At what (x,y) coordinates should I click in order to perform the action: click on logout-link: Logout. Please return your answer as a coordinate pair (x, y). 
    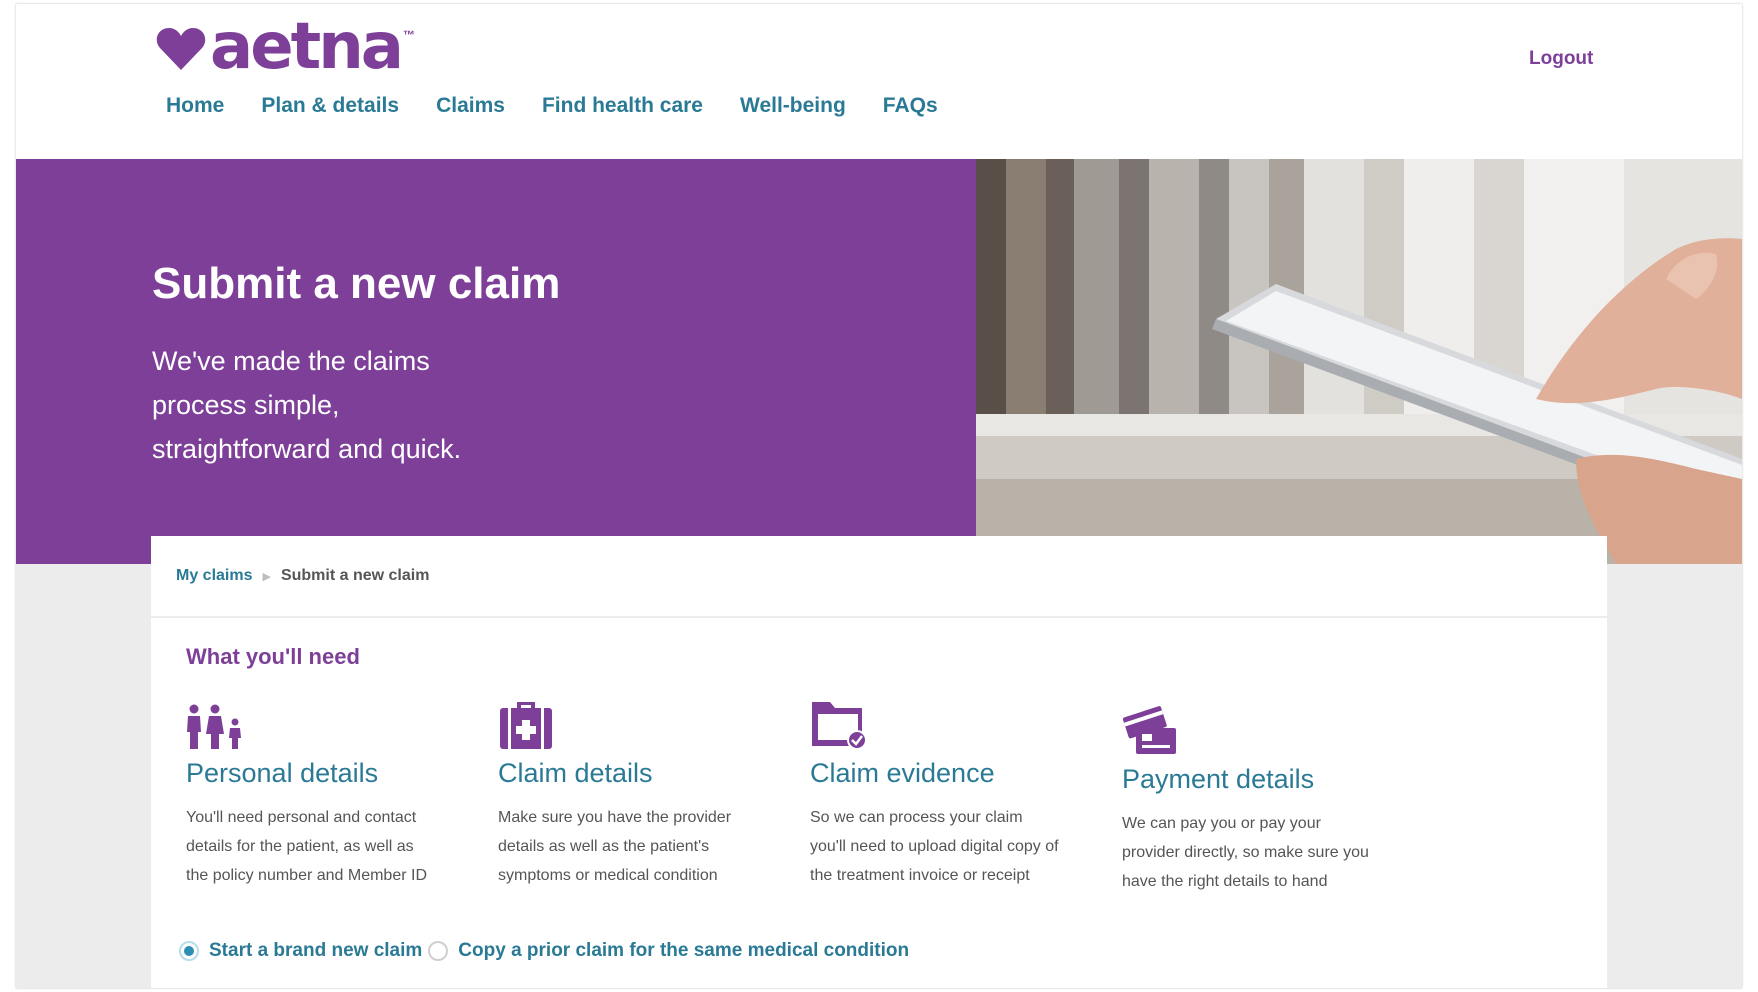
    Looking at the image, I should click on (1561, 59).